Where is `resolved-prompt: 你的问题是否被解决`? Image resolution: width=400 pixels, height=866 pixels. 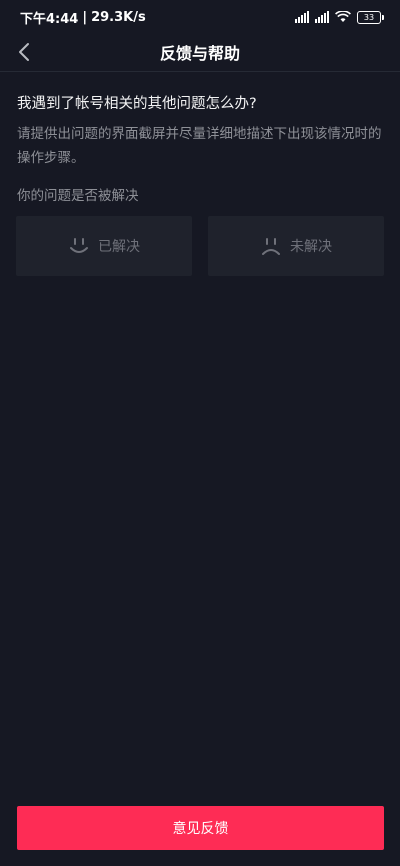 resolved-prompt: 你的问题是否被解决 is located at coordinates (78, 196).